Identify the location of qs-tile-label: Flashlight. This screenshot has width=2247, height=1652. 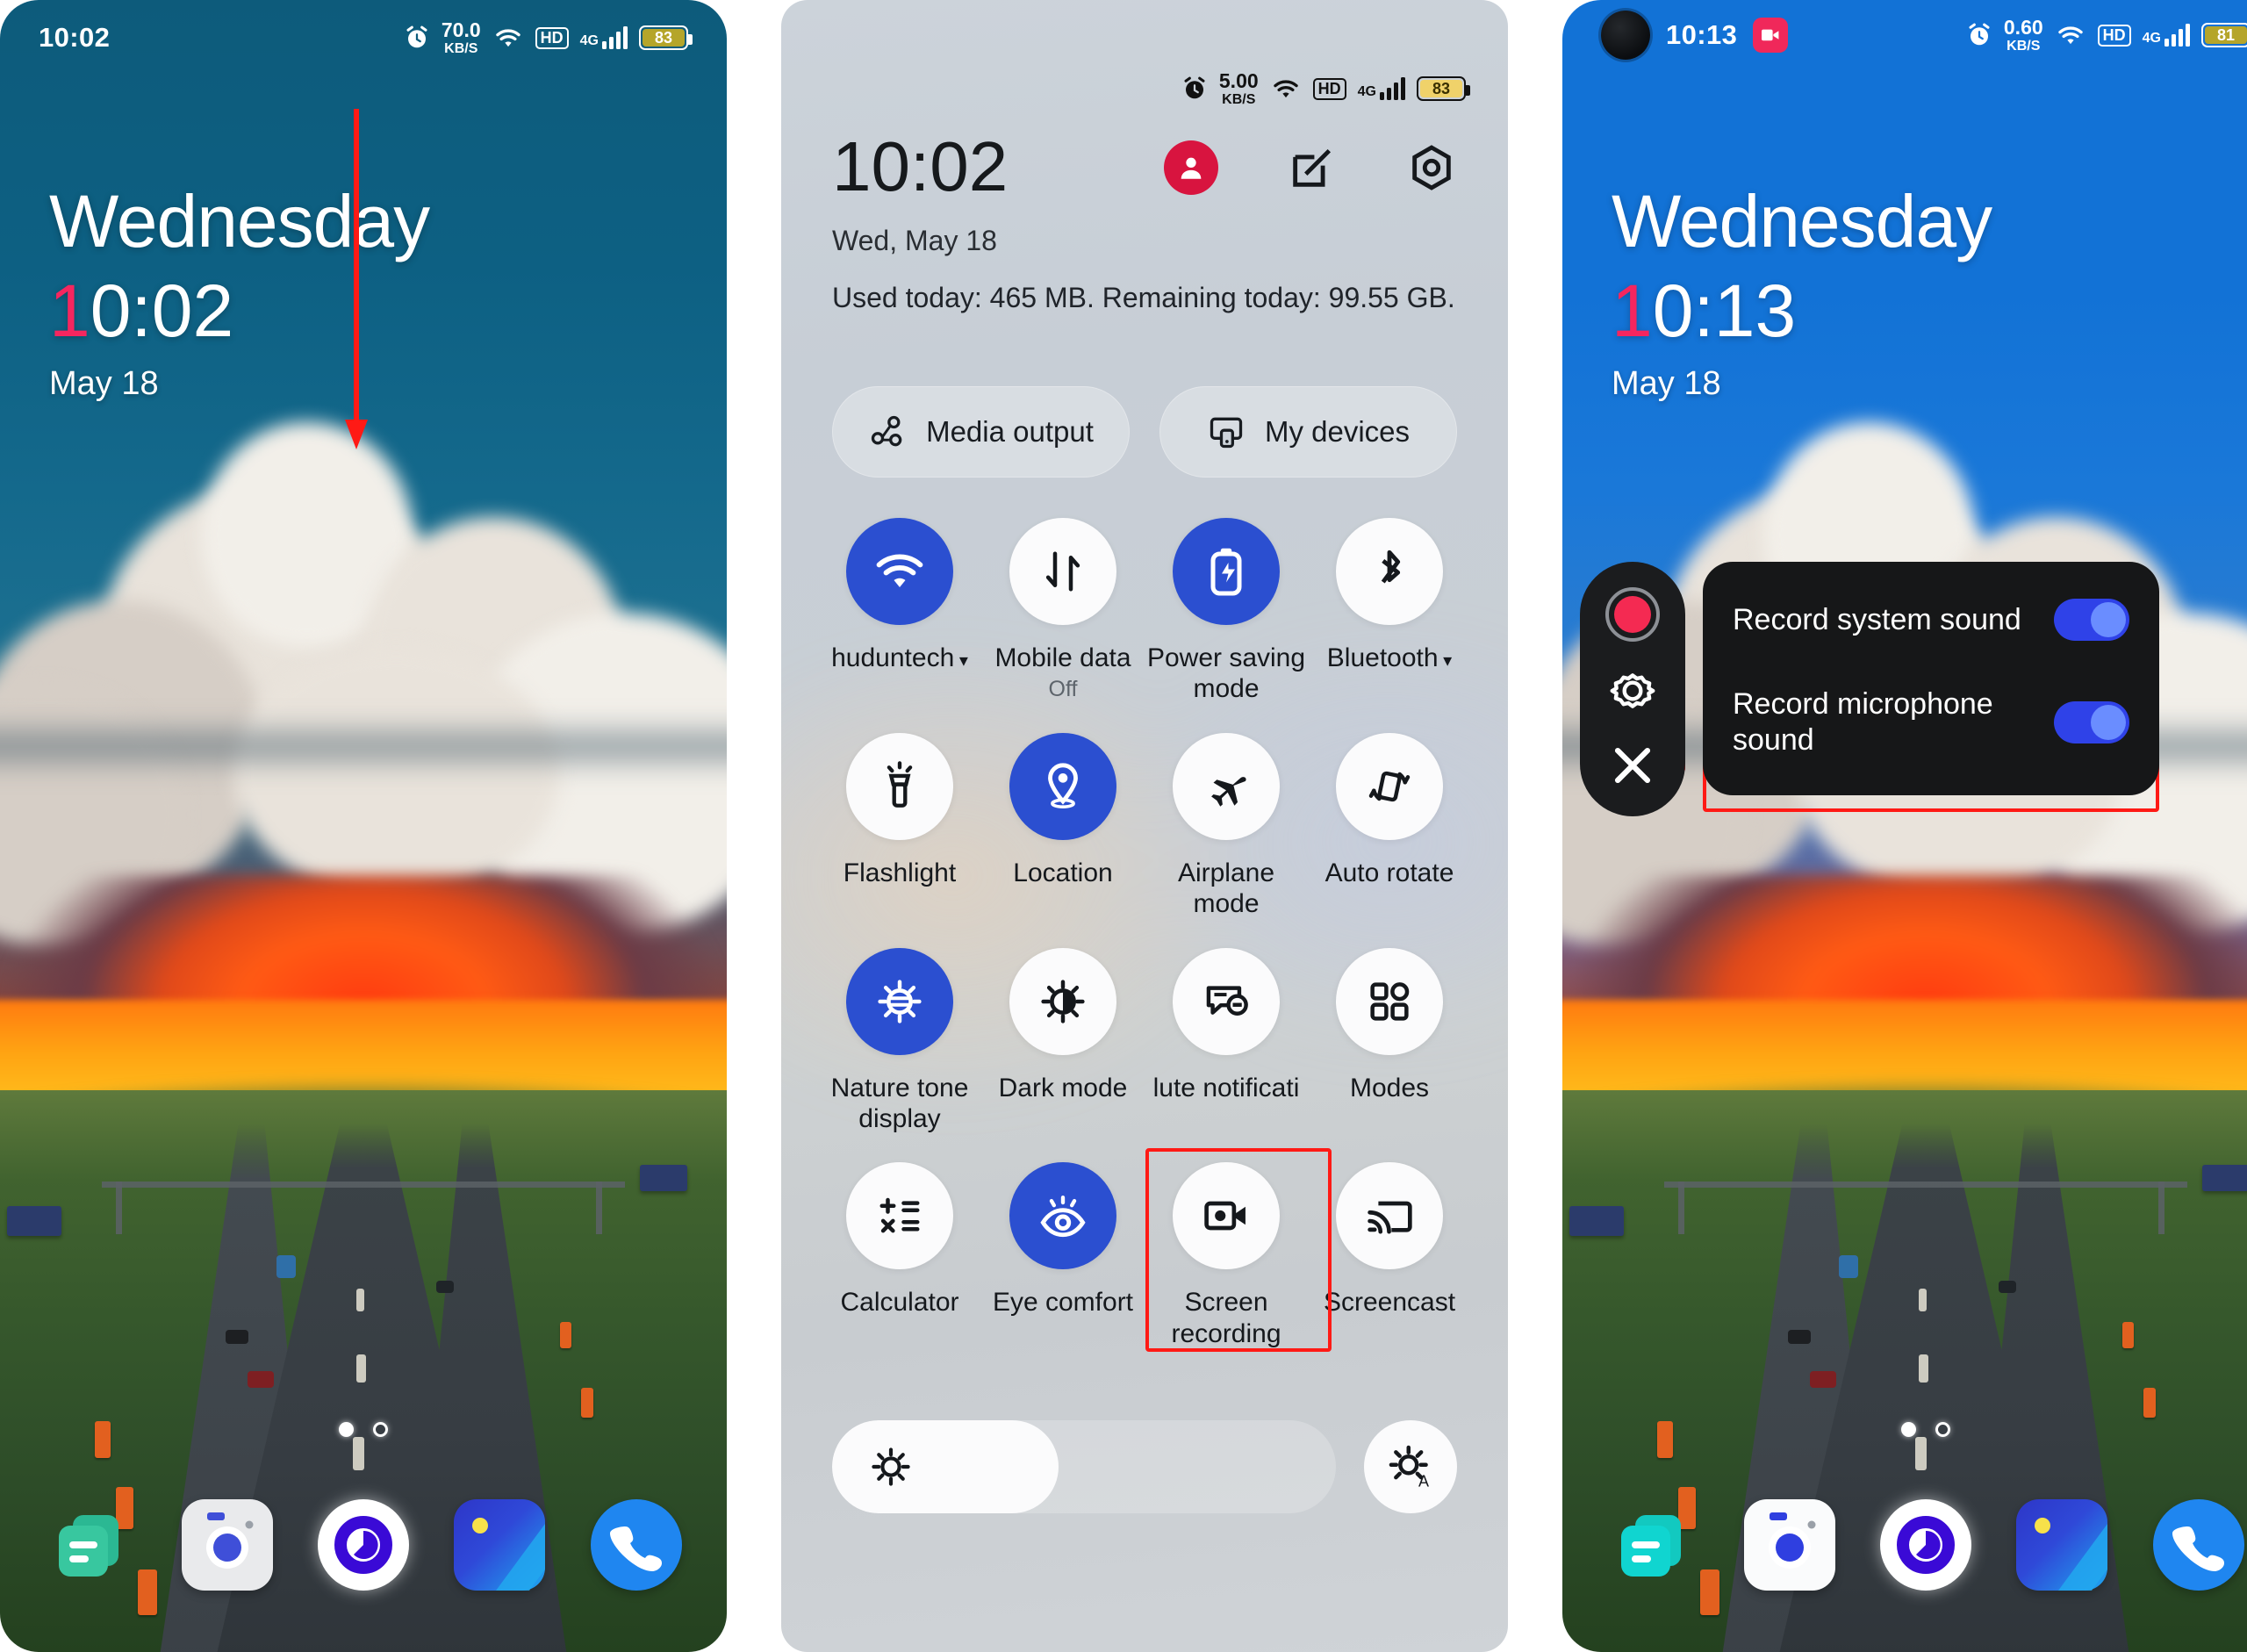
(900, 872).